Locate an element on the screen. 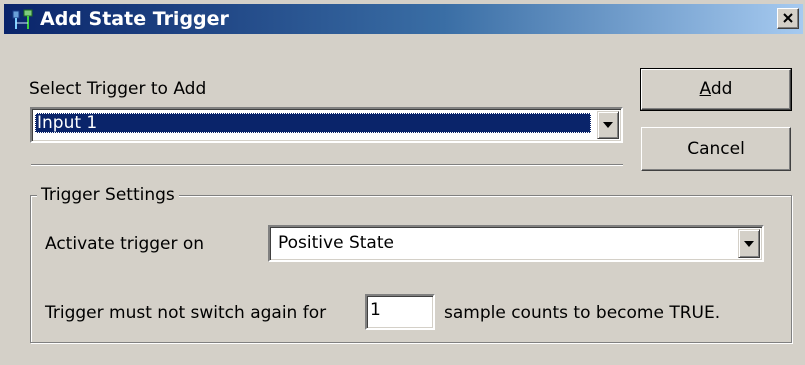 The width and height of the screenshot is (805, 365). trigger-dropdown-button is located at coordinates (608, 125).